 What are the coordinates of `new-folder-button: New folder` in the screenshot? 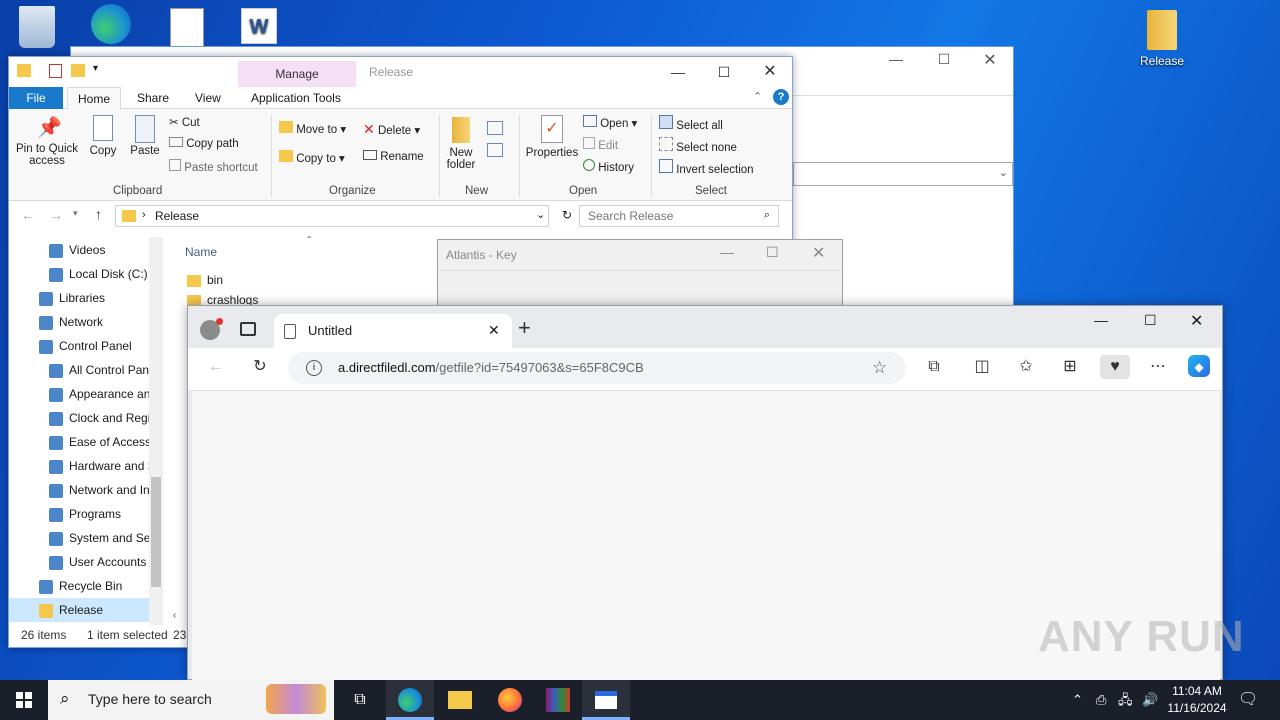 It's located at (461, 144).